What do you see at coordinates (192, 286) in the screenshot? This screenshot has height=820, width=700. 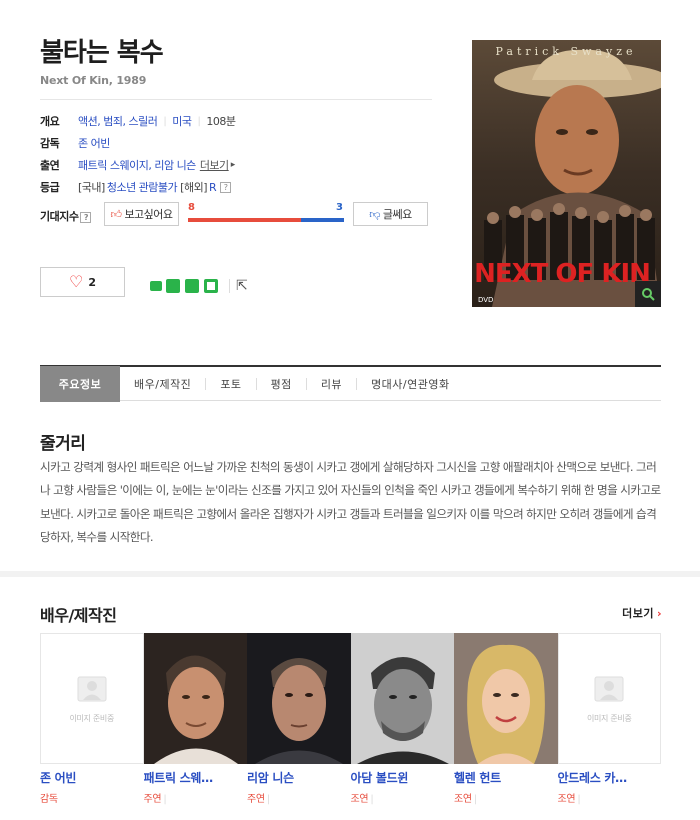 I see `blog-share-icon` at bounding box center [192, 286].